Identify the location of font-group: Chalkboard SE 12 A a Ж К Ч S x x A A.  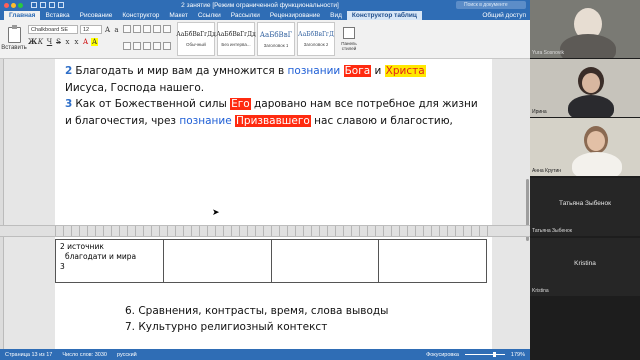
(74, 39).